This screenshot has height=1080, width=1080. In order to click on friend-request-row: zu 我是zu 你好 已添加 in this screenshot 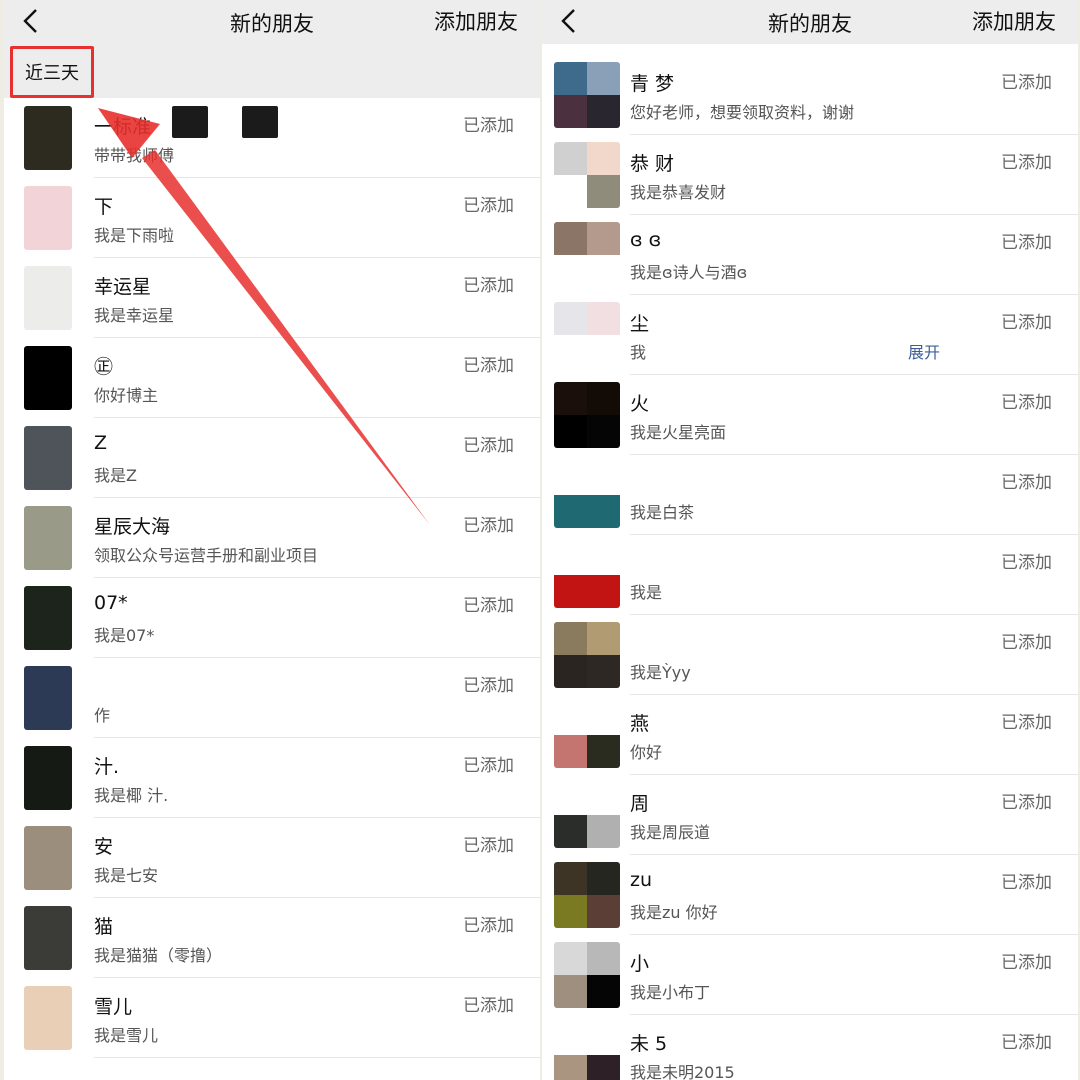, I will do `click(810, 895)`.